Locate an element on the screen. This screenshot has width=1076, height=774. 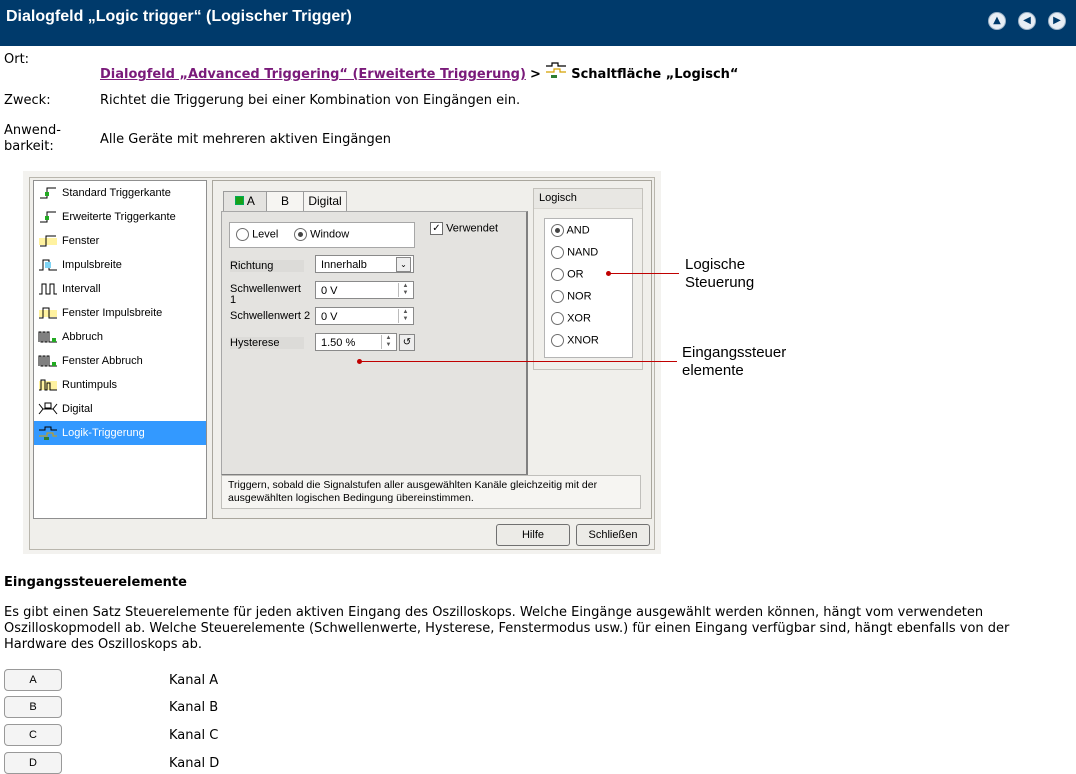
window-trigger-icon is located at coordinates (48, 241).